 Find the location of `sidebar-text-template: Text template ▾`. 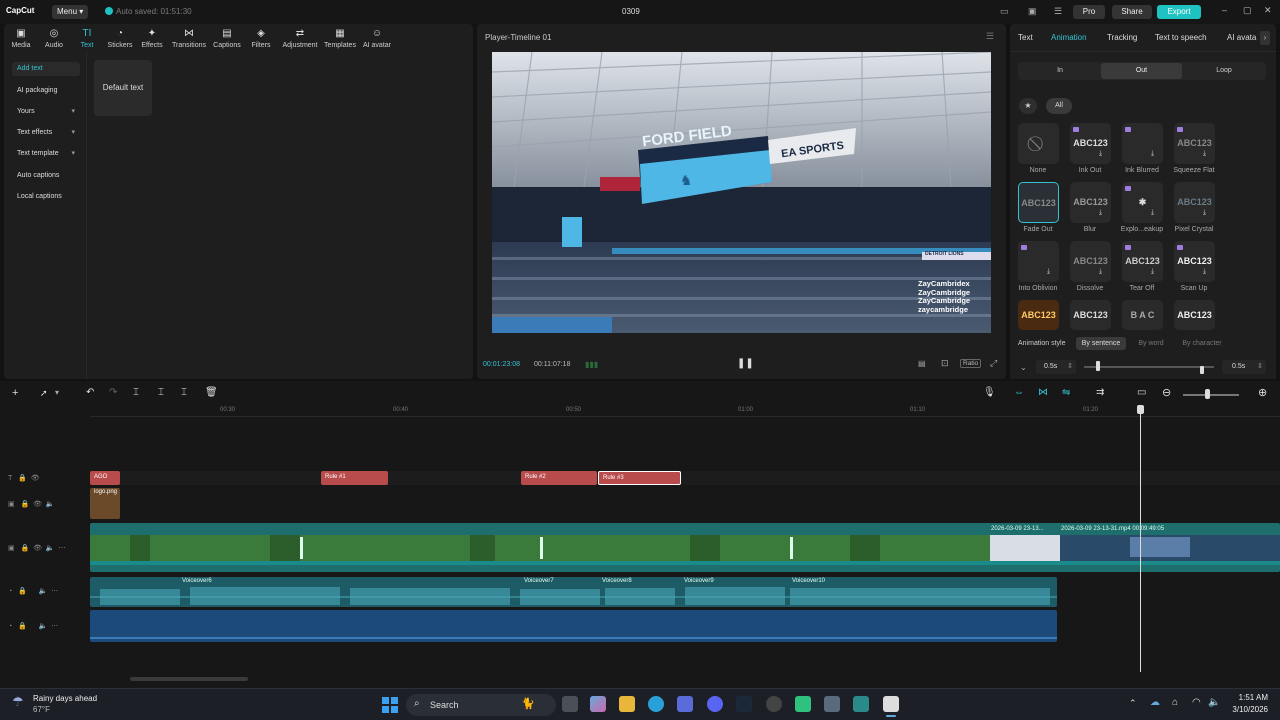

sidebar-text-template: Text template ▾ is located at coordinates (46, 154).